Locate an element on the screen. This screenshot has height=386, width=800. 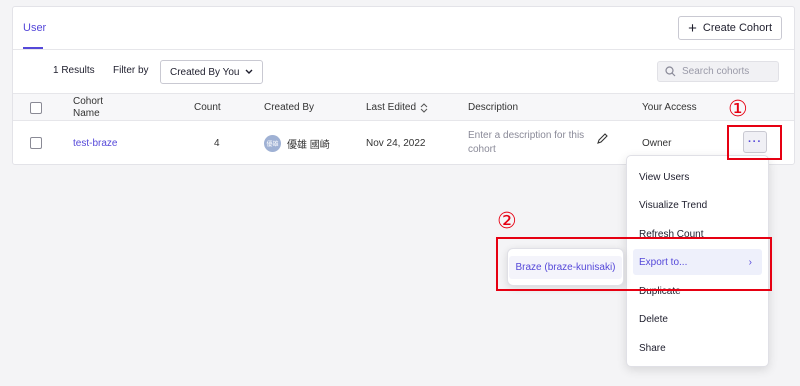
col-created-by: Created By is located at coordinates (289, 108).